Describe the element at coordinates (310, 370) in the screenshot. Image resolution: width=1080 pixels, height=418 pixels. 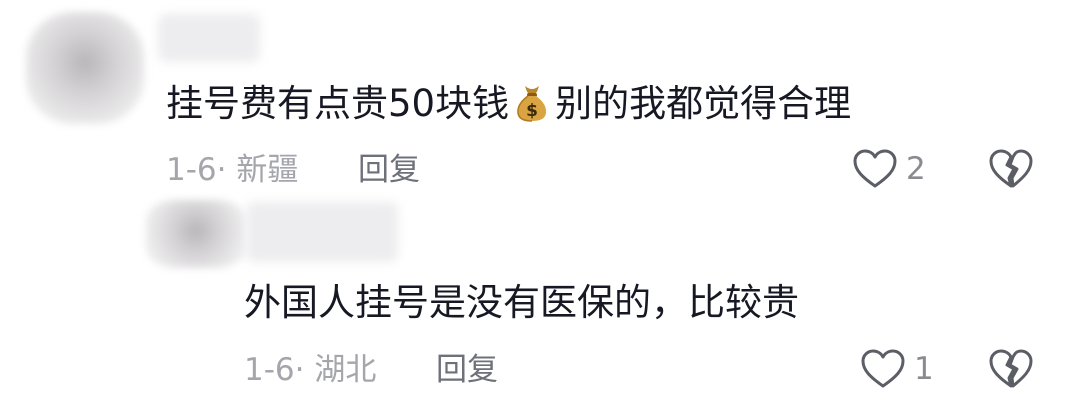
I see `comment-date-location: 1-6· 湖北` at that location.